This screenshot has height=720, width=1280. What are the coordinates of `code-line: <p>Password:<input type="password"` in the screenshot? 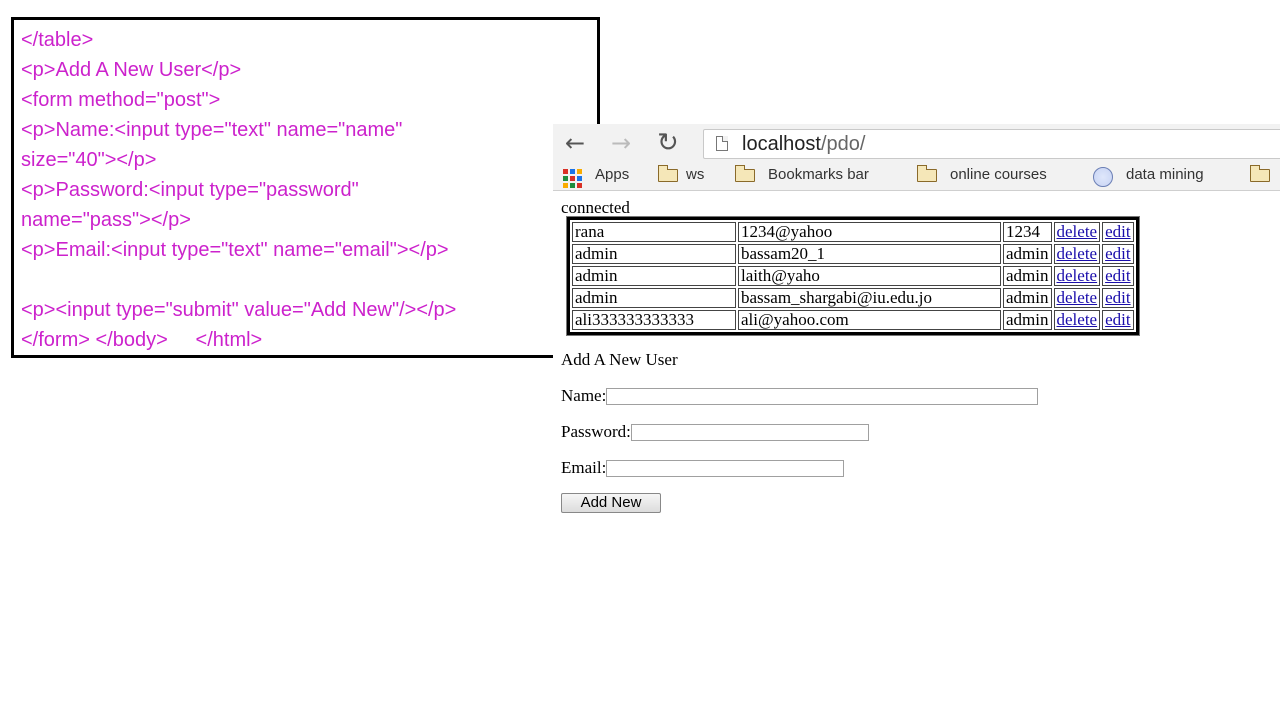 It's located at (190, 190).